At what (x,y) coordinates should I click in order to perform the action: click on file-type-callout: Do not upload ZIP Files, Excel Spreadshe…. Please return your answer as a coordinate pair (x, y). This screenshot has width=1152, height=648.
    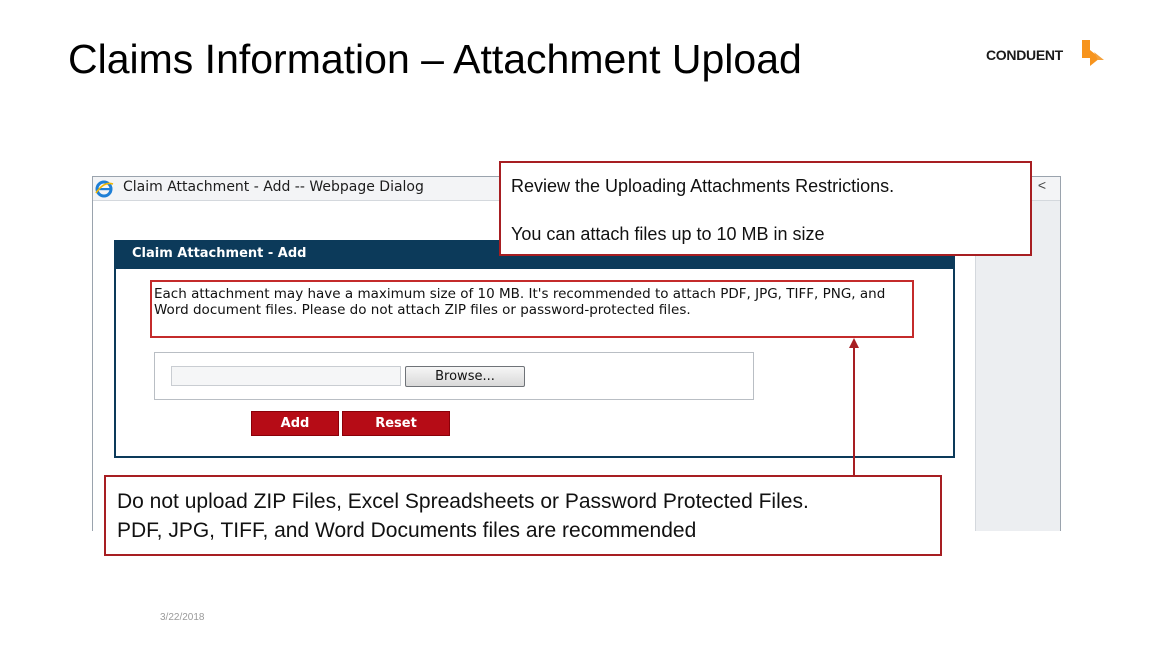
    Looking at the image, I should click on (523, 515).